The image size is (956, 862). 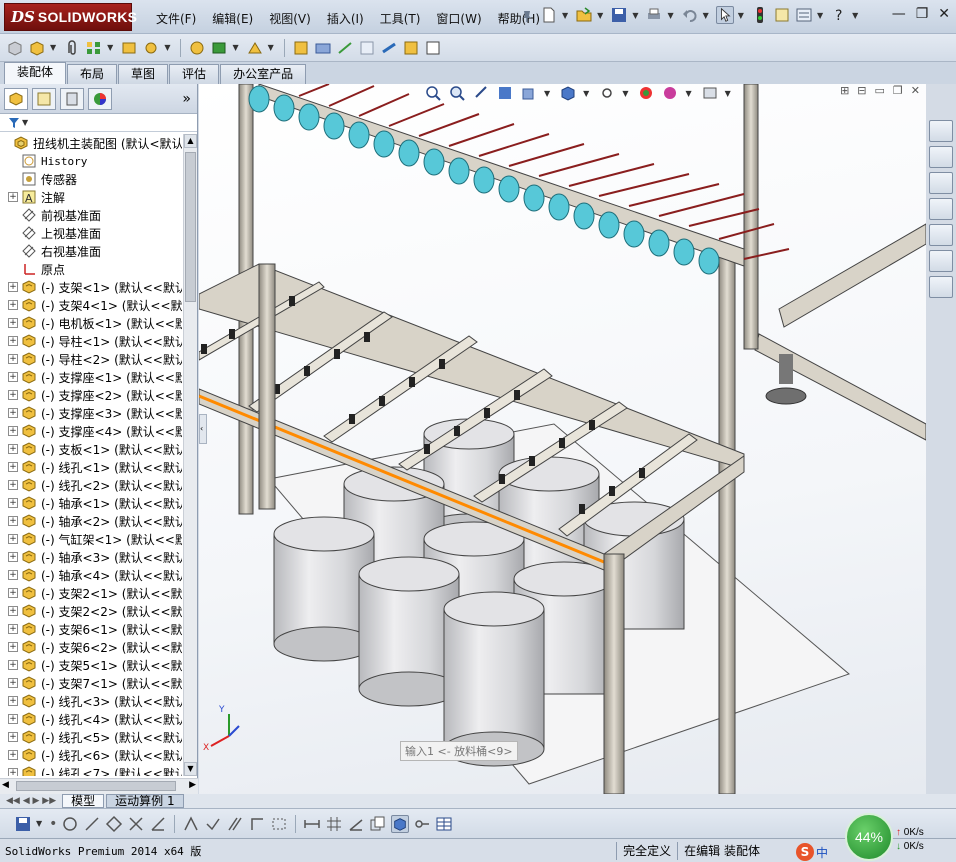 What do you see at coordinates (91, 161) in the screenshot?
I see `tree-item: +History` at bounding box center [91, 161].